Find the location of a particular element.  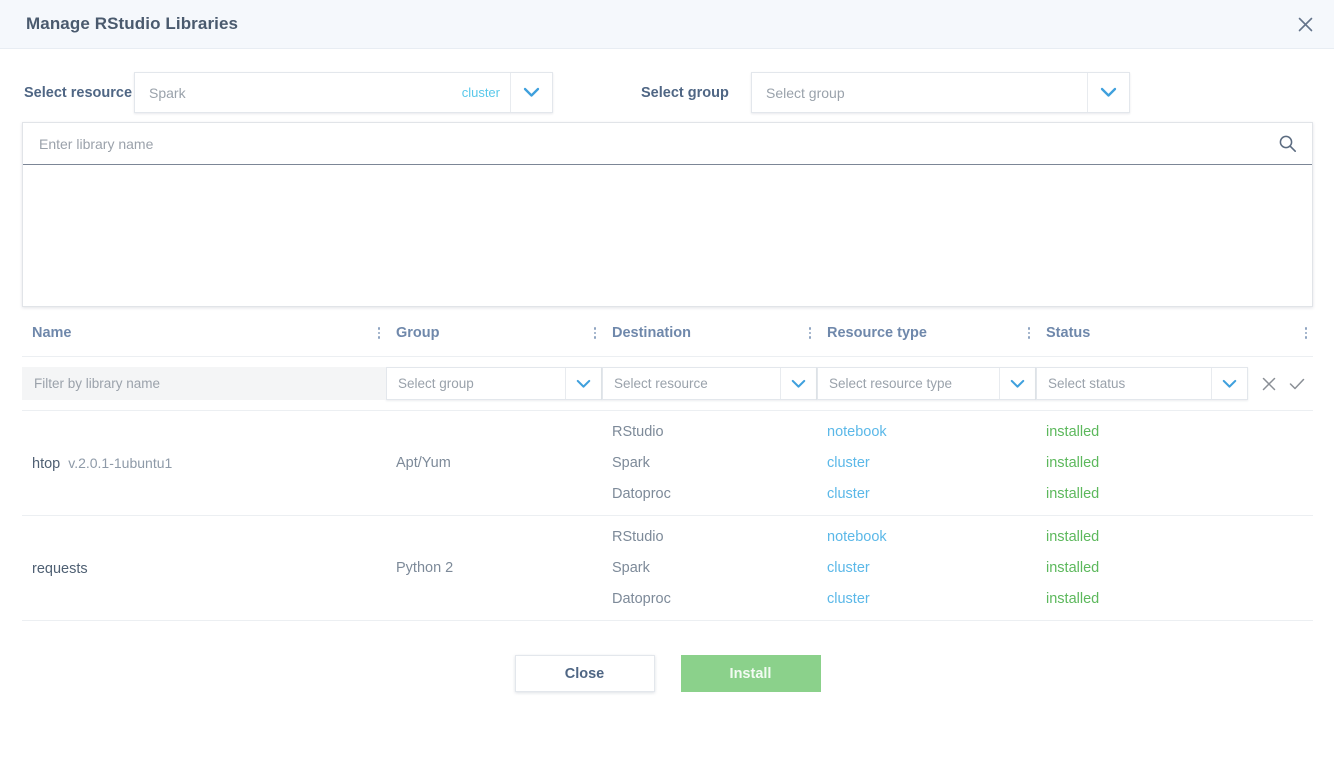

library-search-input is located at coordinates (655, 143).